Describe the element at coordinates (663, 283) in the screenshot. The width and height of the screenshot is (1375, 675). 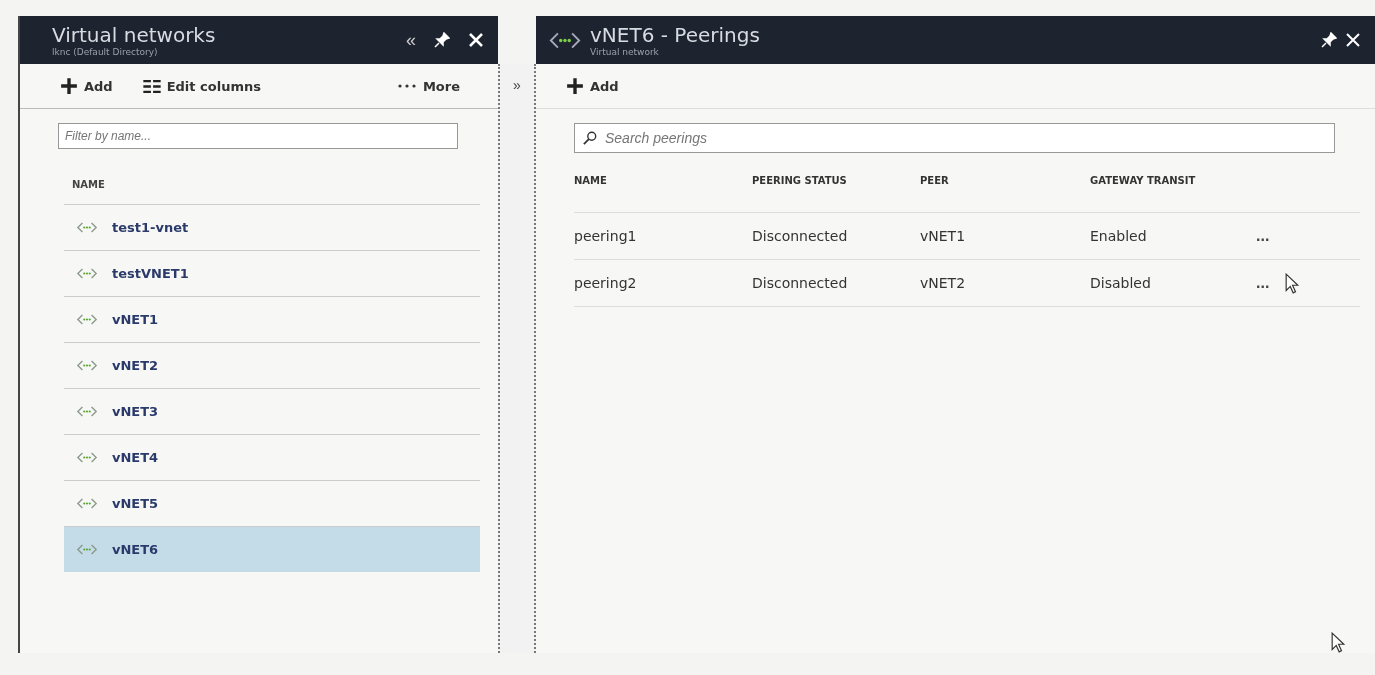
I see `table-cell: peering2` at that location.